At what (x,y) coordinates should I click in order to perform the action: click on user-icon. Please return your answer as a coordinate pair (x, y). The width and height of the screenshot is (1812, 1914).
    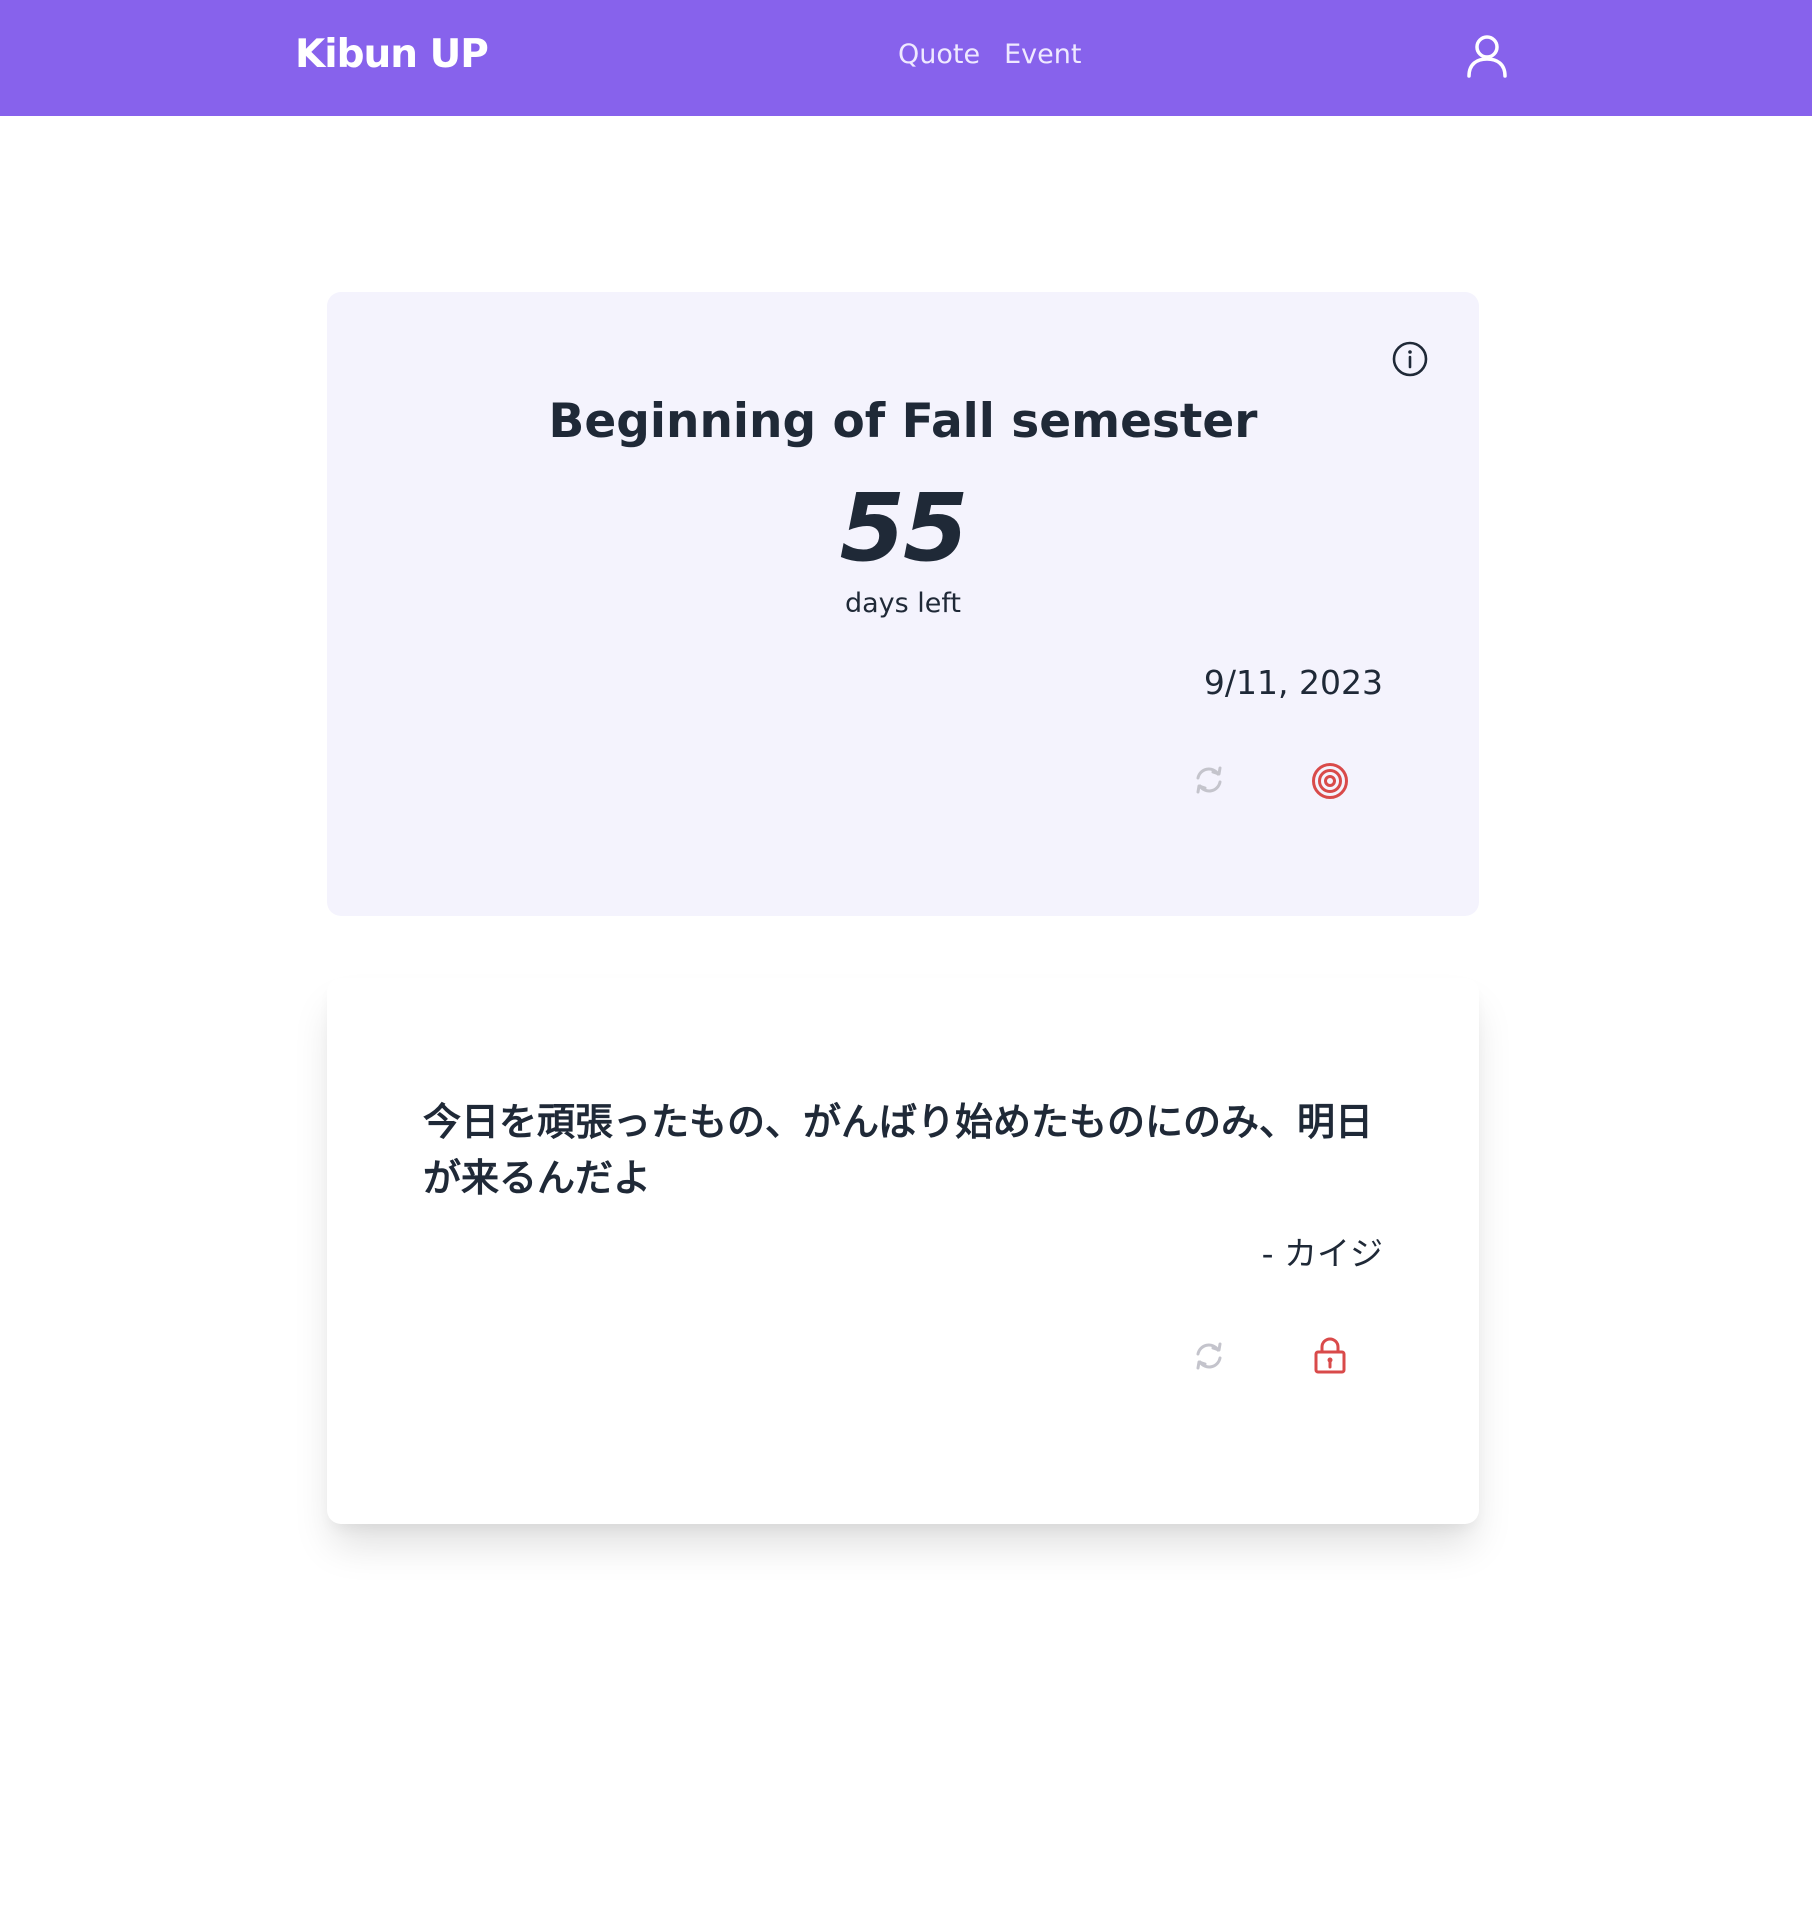
    Looking at the image, I should click on (1487, 56).